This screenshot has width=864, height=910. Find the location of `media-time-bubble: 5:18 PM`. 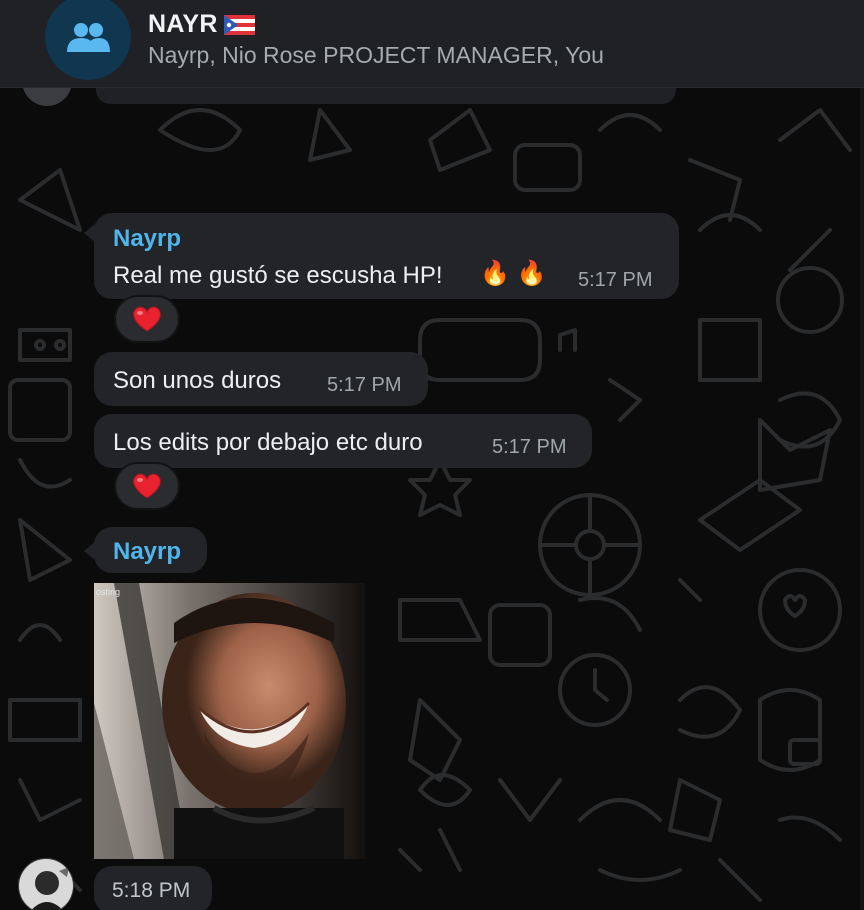

media-time-bubble: 5:18 PM is located at coordinates (153, 888).